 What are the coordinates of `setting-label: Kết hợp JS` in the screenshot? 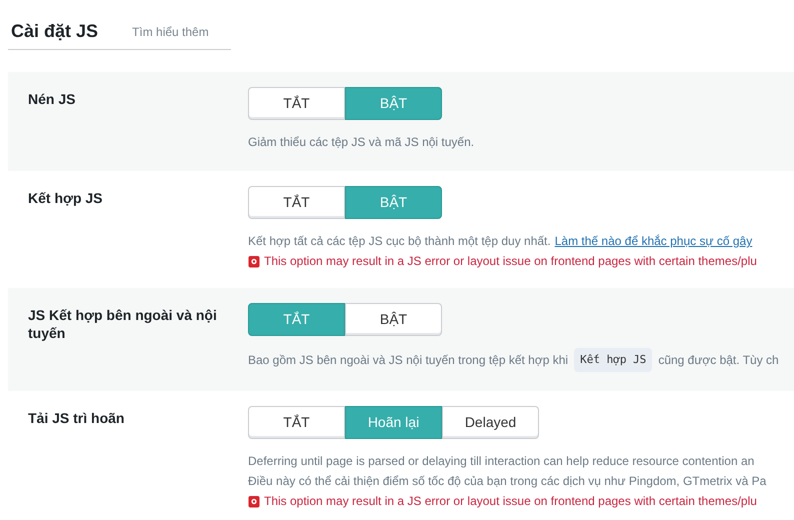 It's located at (66, 198).